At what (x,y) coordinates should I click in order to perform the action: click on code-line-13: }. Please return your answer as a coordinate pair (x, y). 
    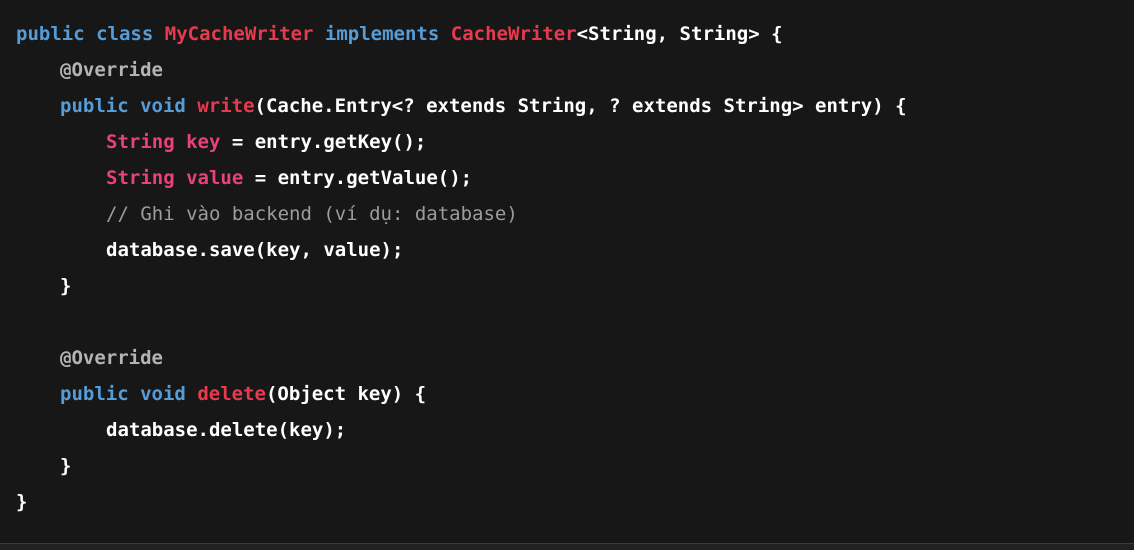
    Looking at the image, I should click on (575, 466).